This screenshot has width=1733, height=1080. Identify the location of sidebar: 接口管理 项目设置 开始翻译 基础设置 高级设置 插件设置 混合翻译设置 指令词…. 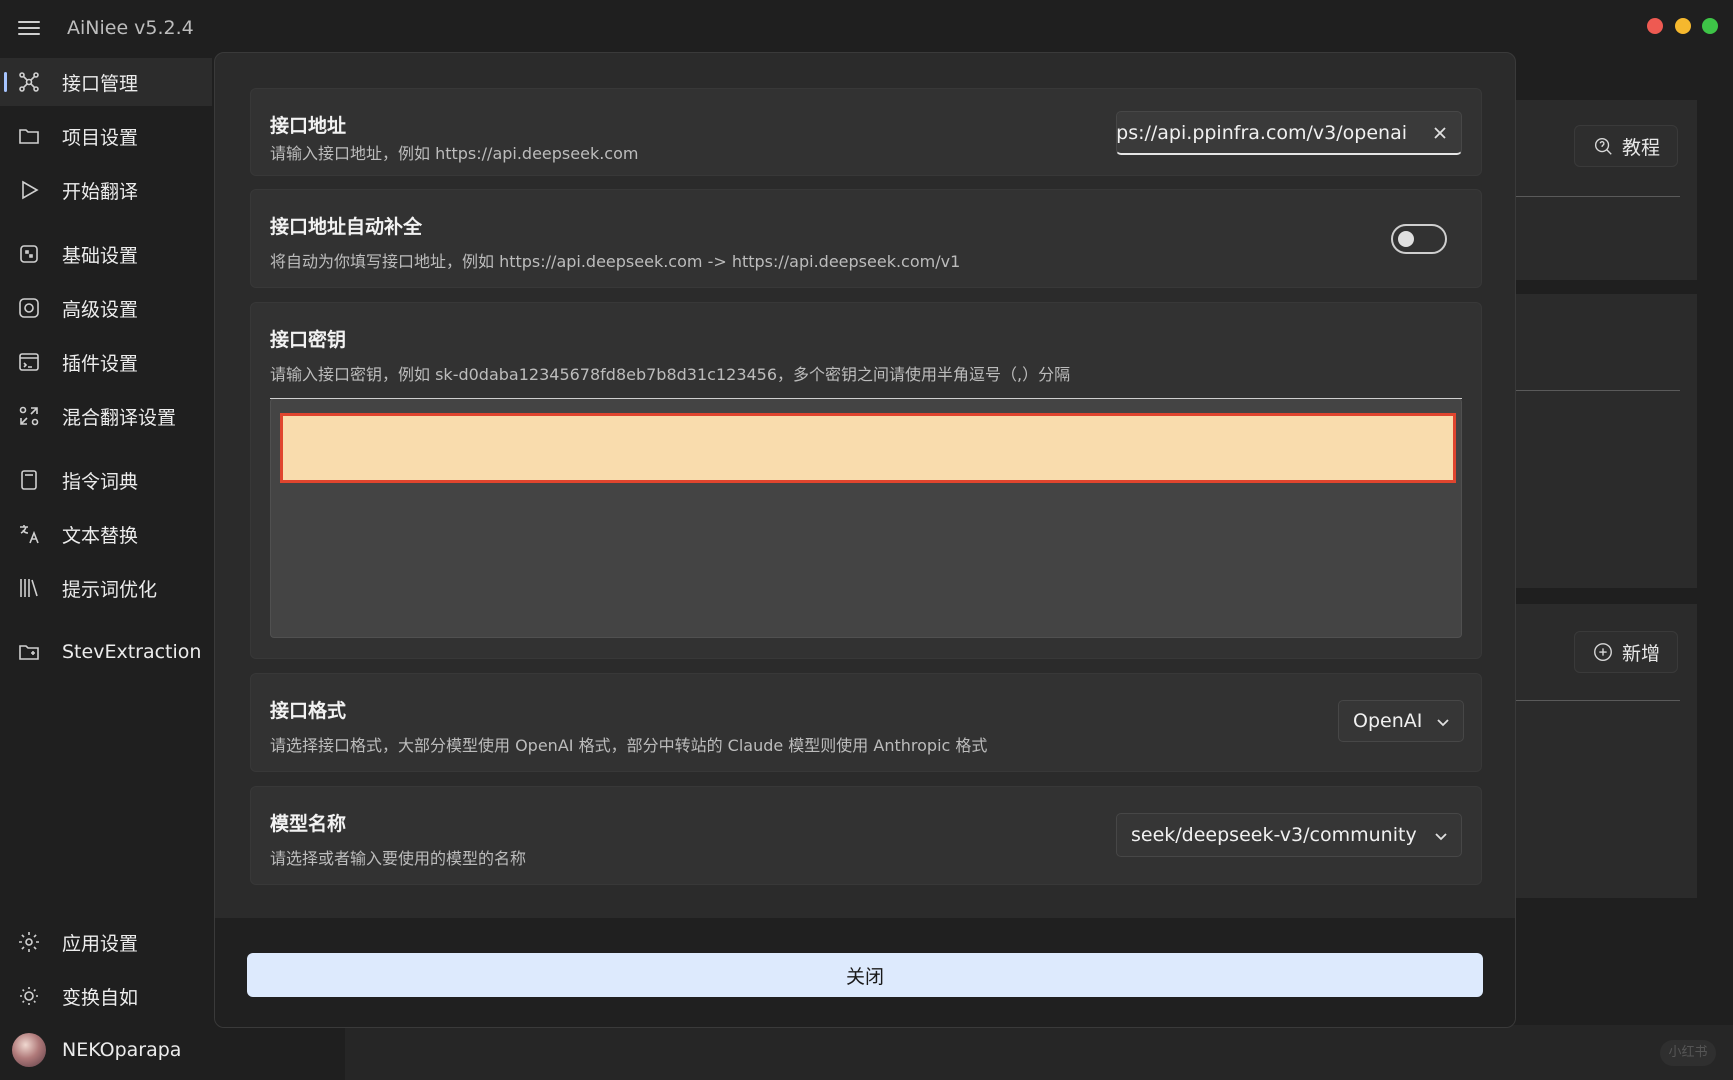
(106, 569).